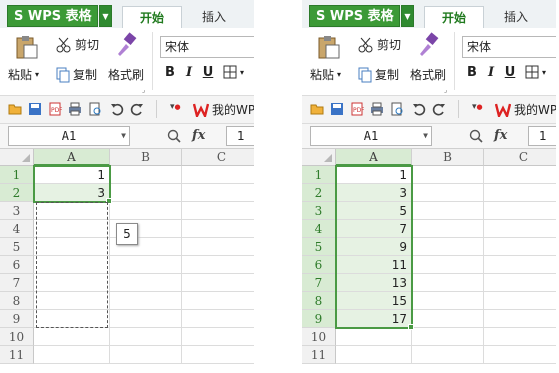 This screenshot has width=559, height=373. What do you see at coordinates (374, 247) in the screenshot?
I see `cell-a5: 9` at bounding box center [374, 247].